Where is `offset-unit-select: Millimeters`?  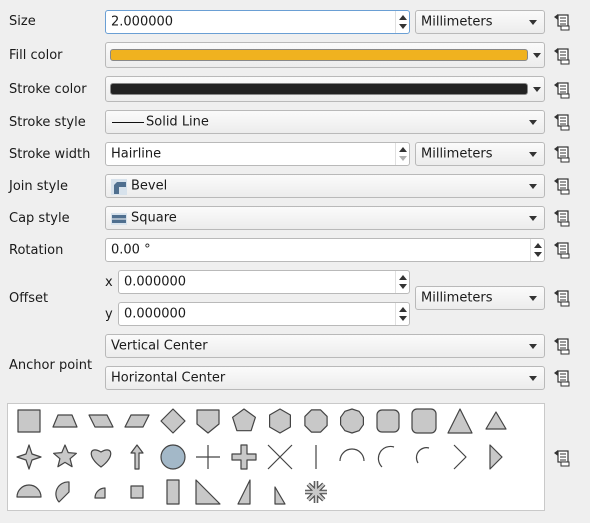
offset-unit-select: Millimeters is located at coordinates (480, 298).